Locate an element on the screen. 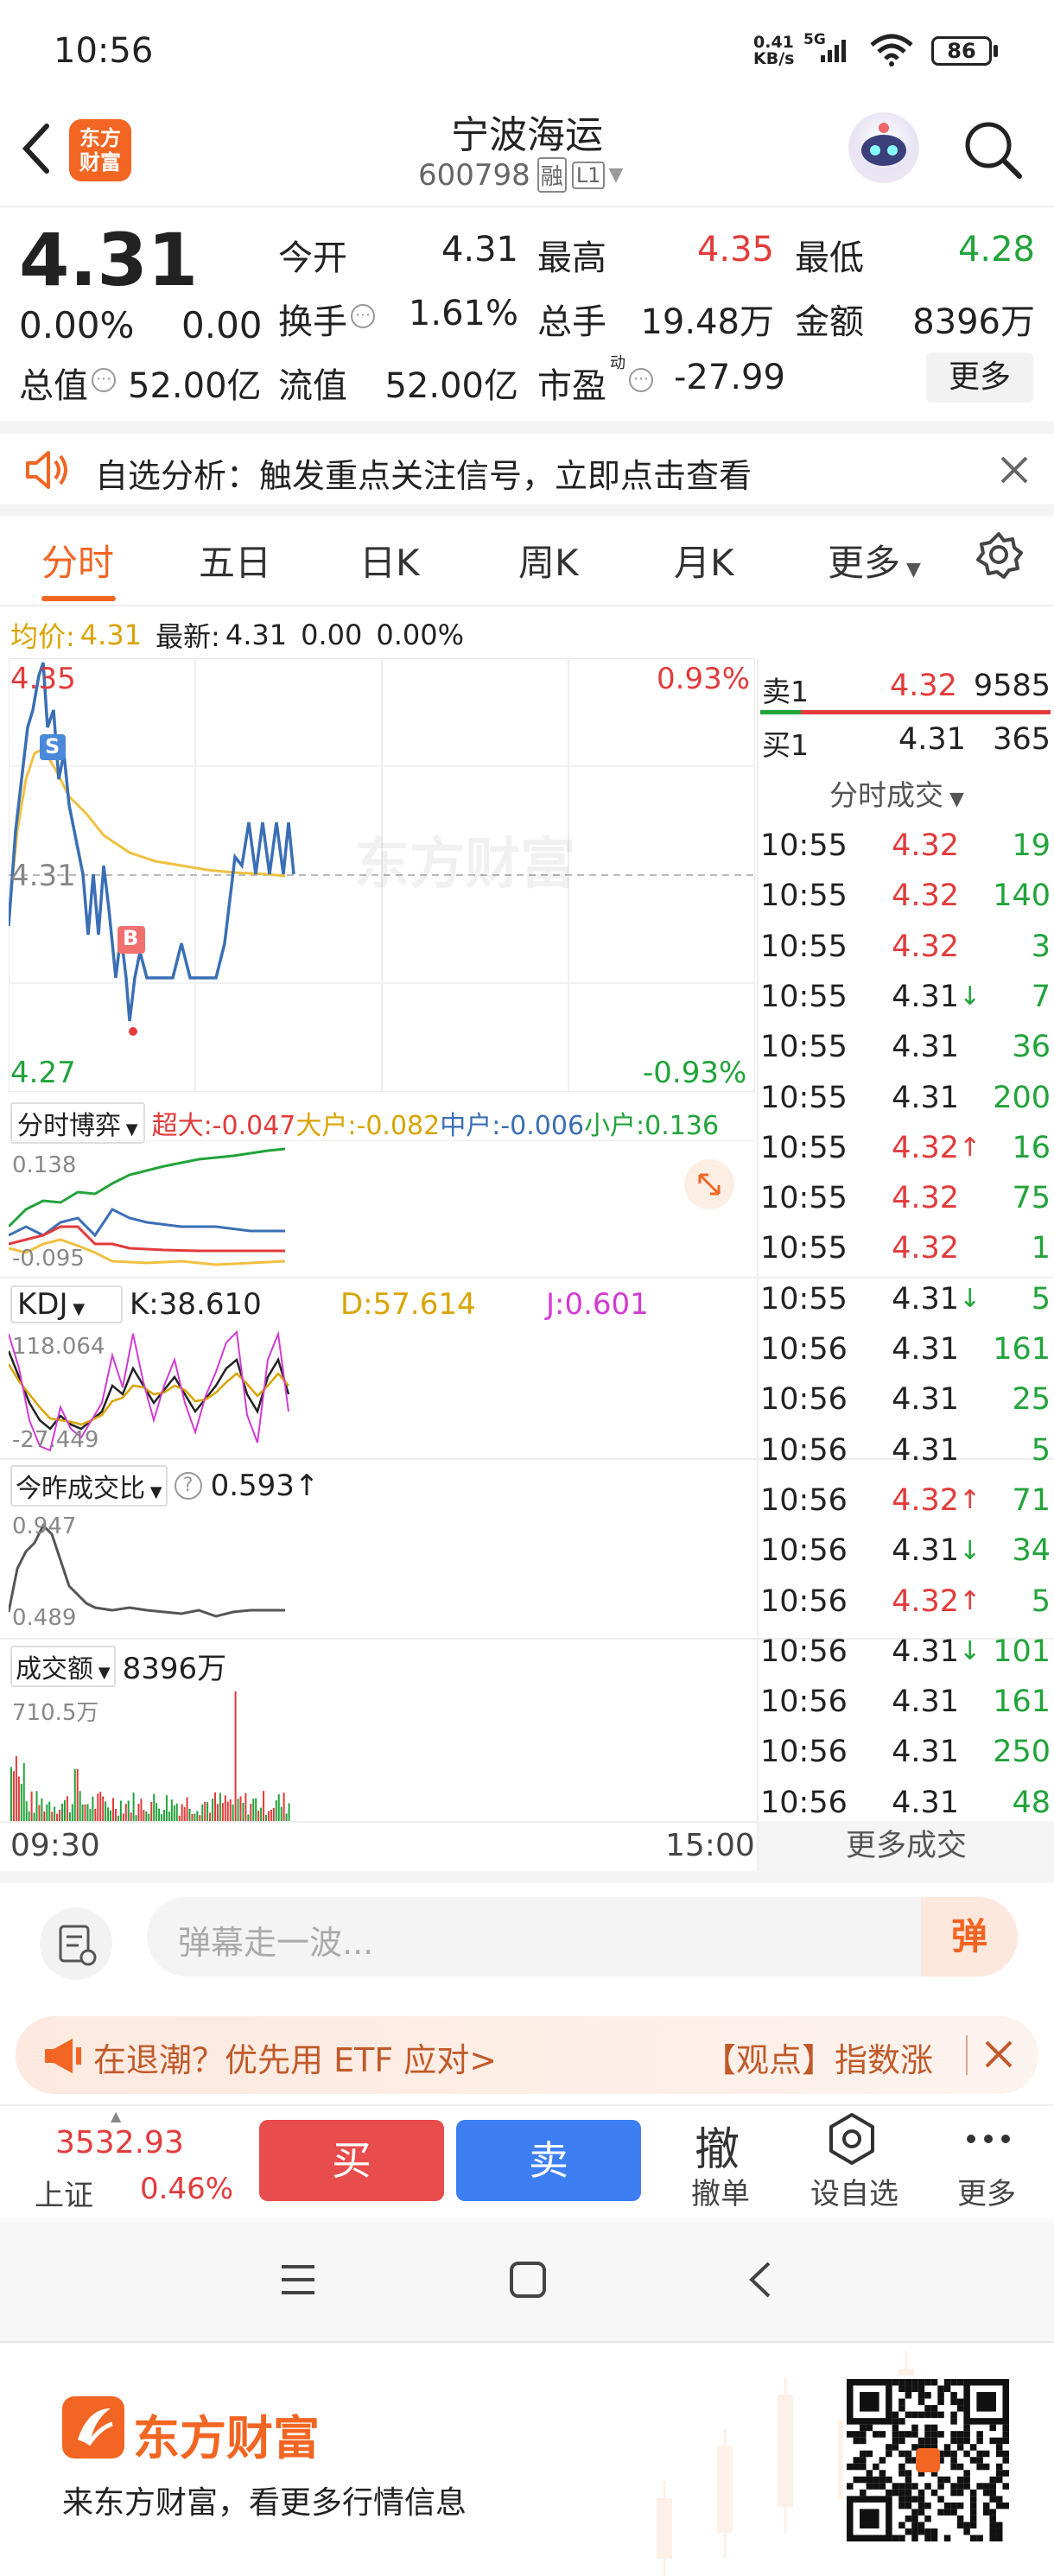 This screenshot has width=1054, height=2576. danmu-button: 弹 is located at coordinates (970, 1936).